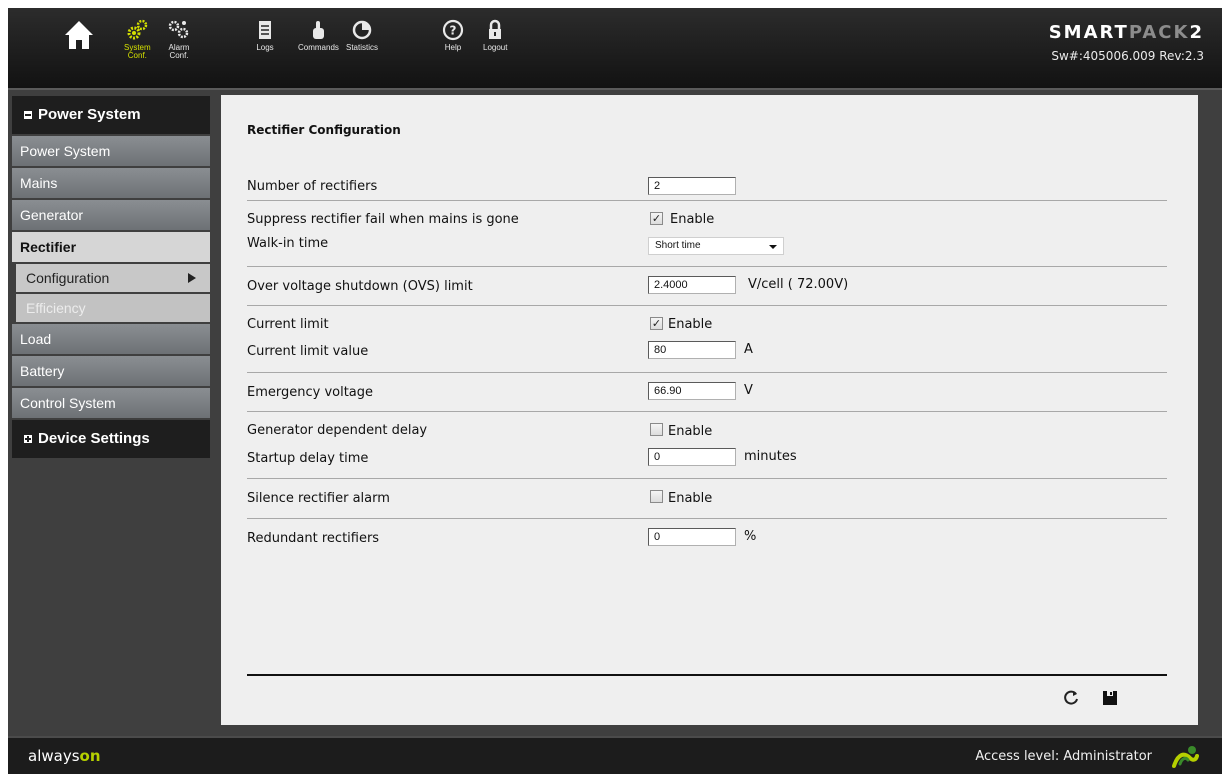 This screenshot has width=1230, height=782. Describe the element at coordinates (318, 47) in the screenshot. I see `nav-label: Commands` at that location.